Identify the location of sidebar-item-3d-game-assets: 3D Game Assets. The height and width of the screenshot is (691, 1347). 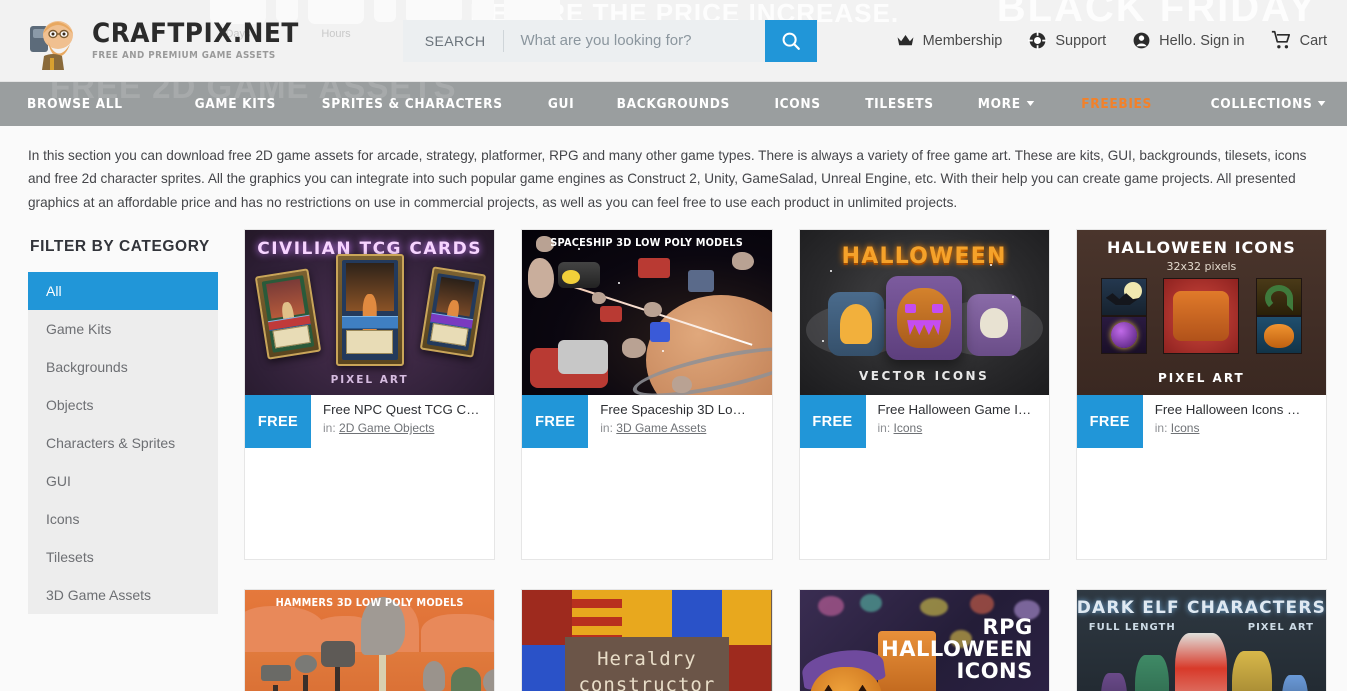
(123, 595).